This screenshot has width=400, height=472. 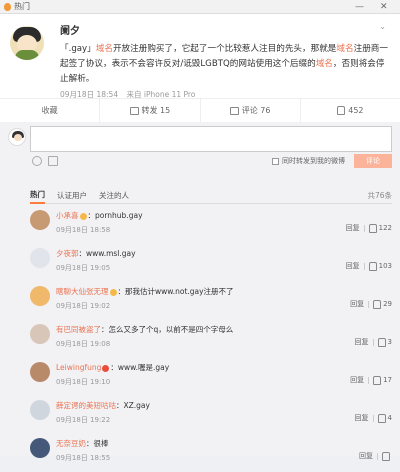 I want to click on comment-line: 夕夜郭：www.msl.gay, so click(x=96, y=253).